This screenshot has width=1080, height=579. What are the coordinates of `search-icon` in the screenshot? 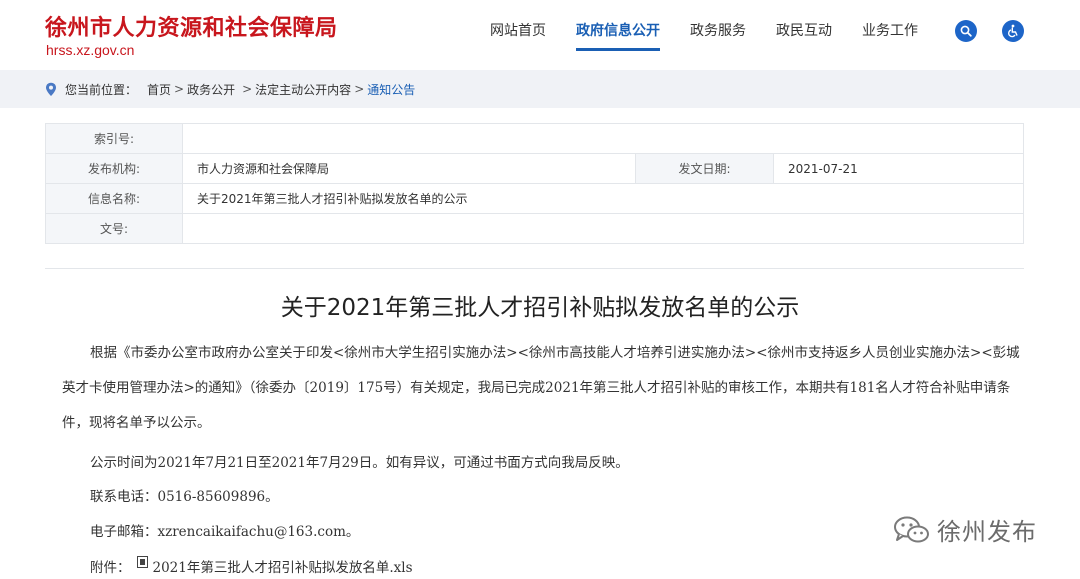 It's located at (966, 31).